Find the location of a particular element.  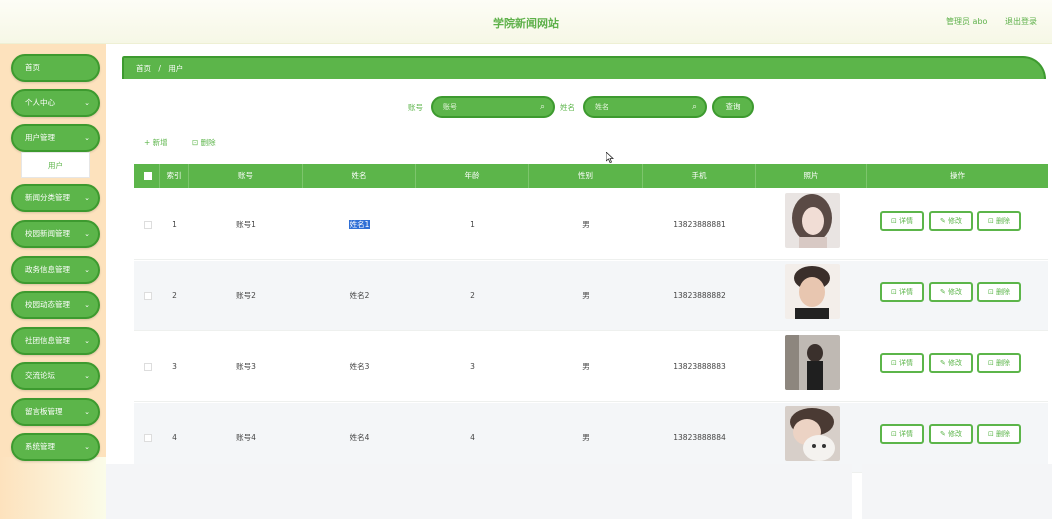

sidebar-item-profile: 个人中心 ⌄ is located at coordinates (55, 103).